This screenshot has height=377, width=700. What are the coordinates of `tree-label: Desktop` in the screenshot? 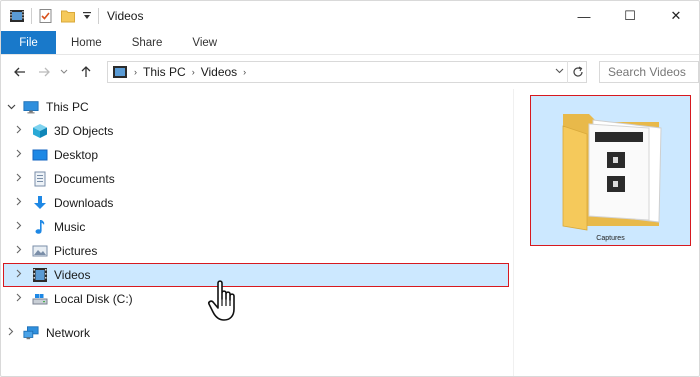 It's located at (76, 155).